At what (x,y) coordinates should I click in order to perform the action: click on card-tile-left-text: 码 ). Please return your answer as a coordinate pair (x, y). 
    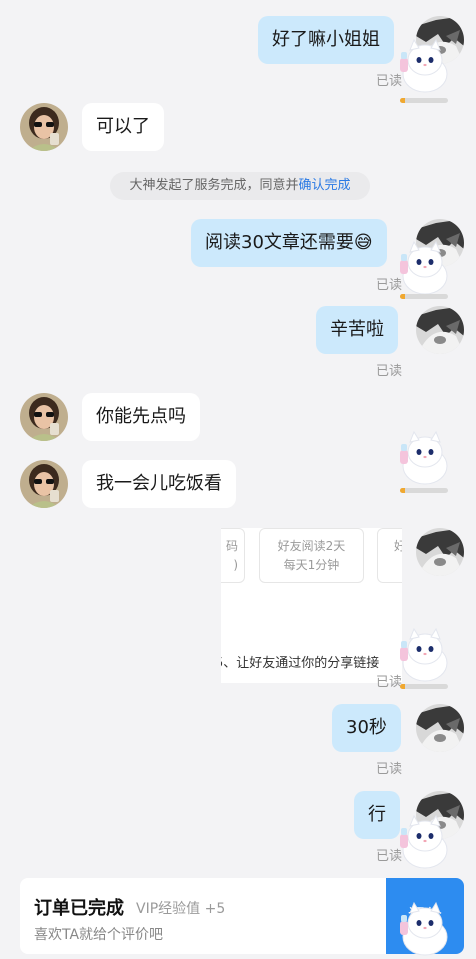
    Looking at the image, I should click on (231, 555).